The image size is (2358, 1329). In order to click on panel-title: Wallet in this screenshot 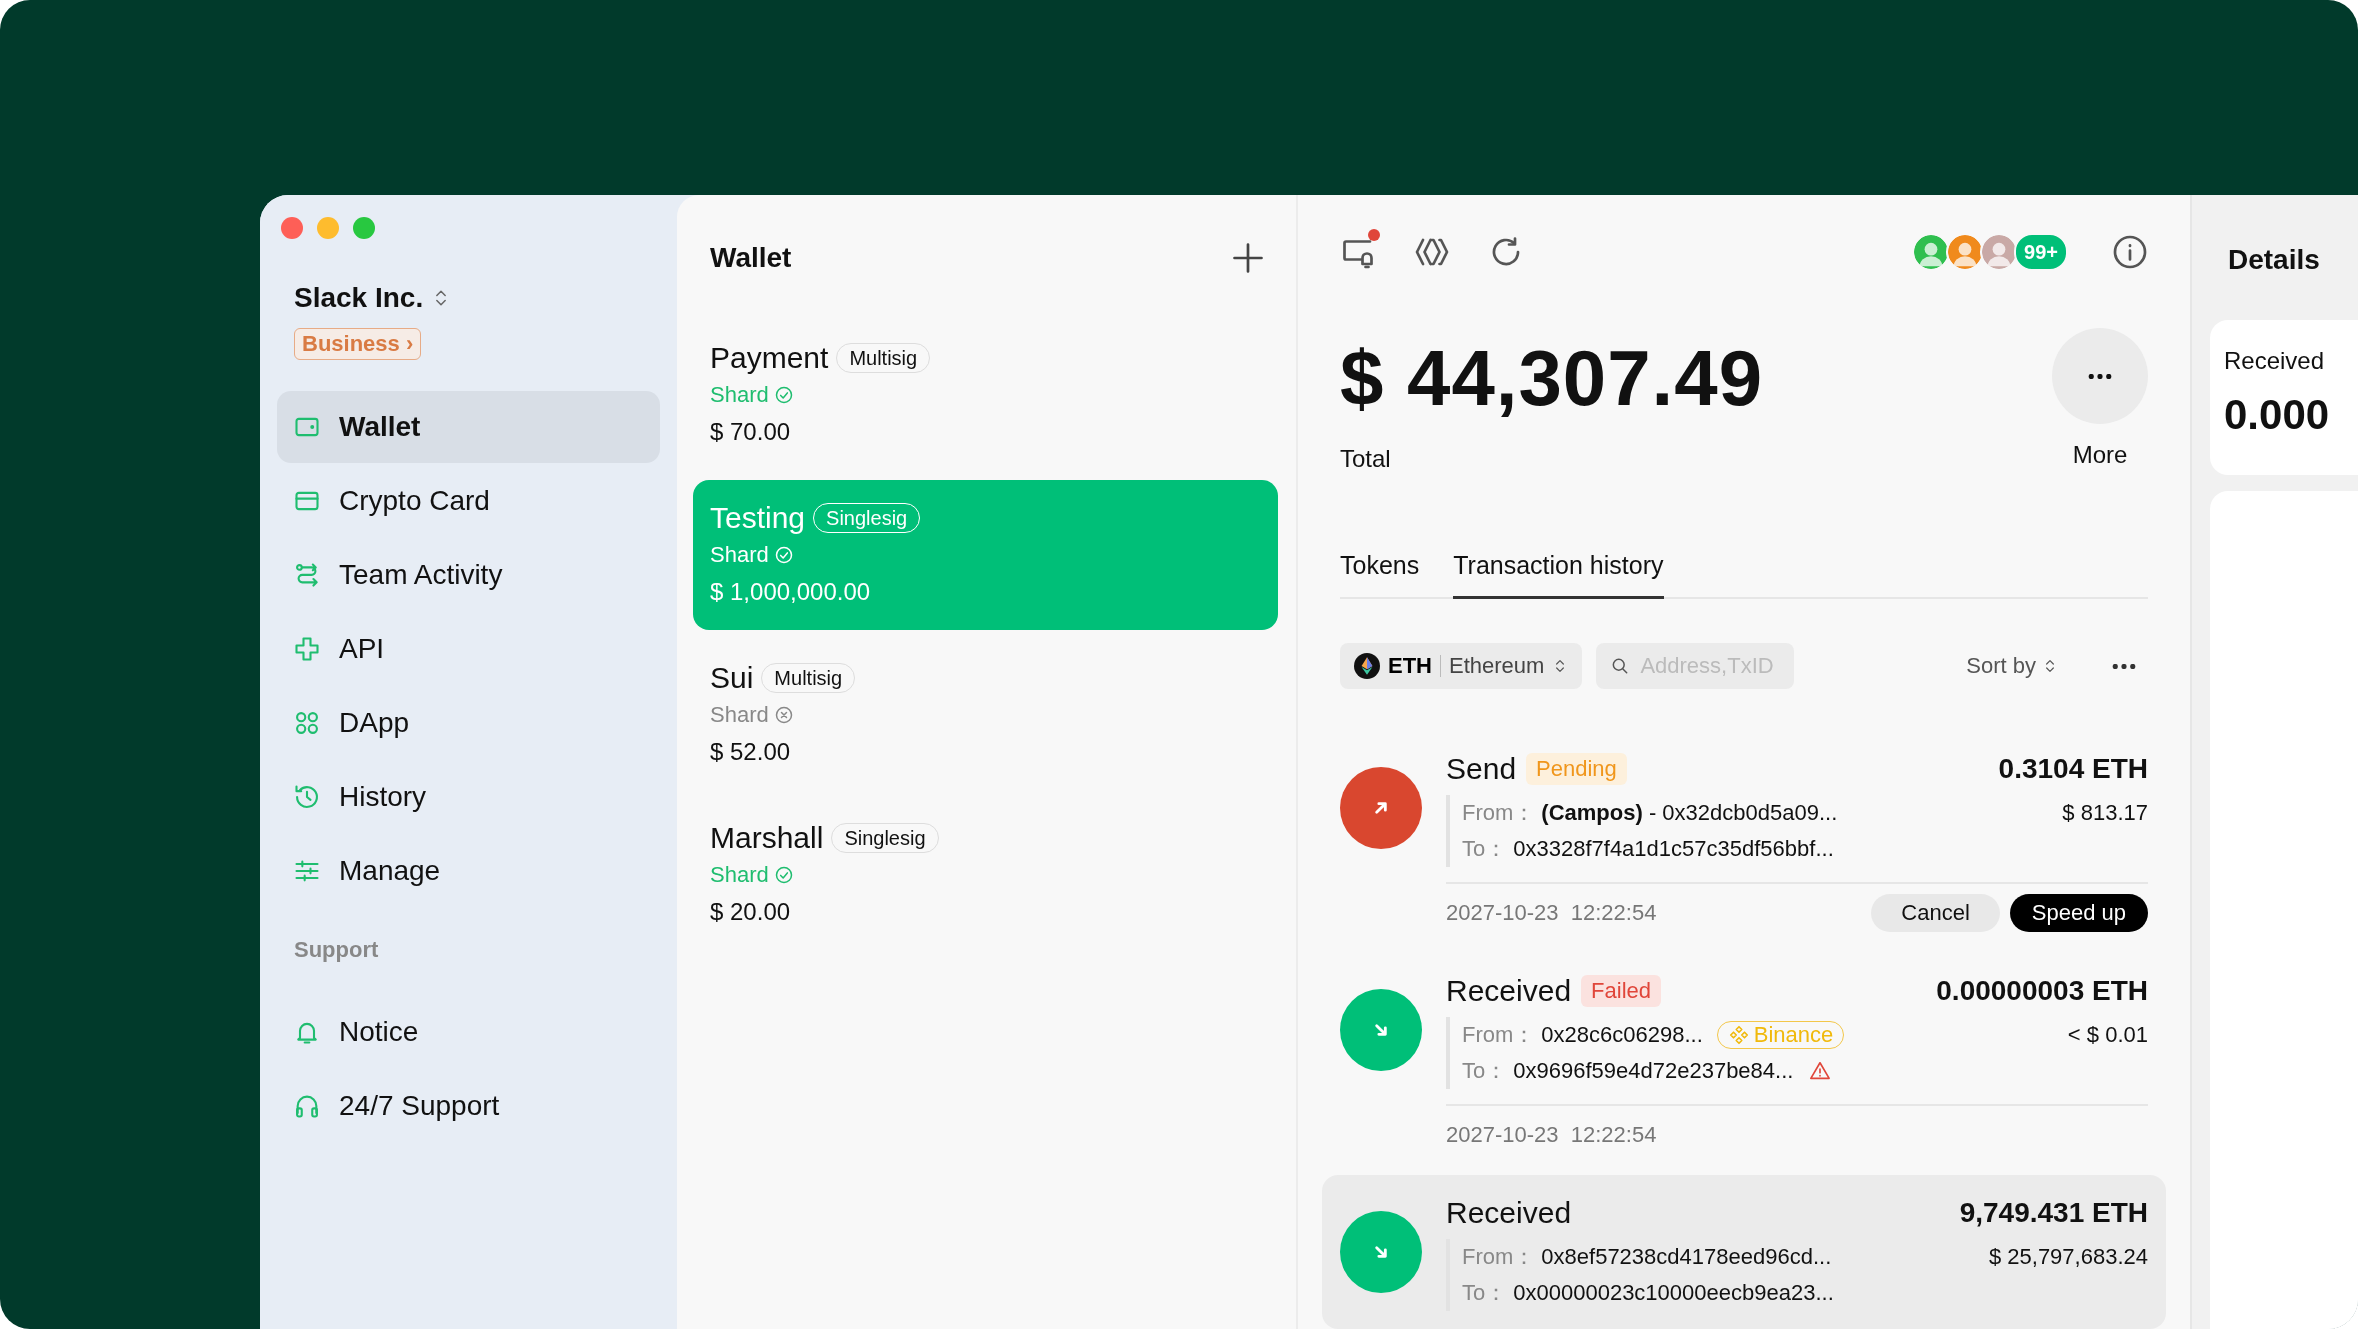, I will do `click(751, 257)`.